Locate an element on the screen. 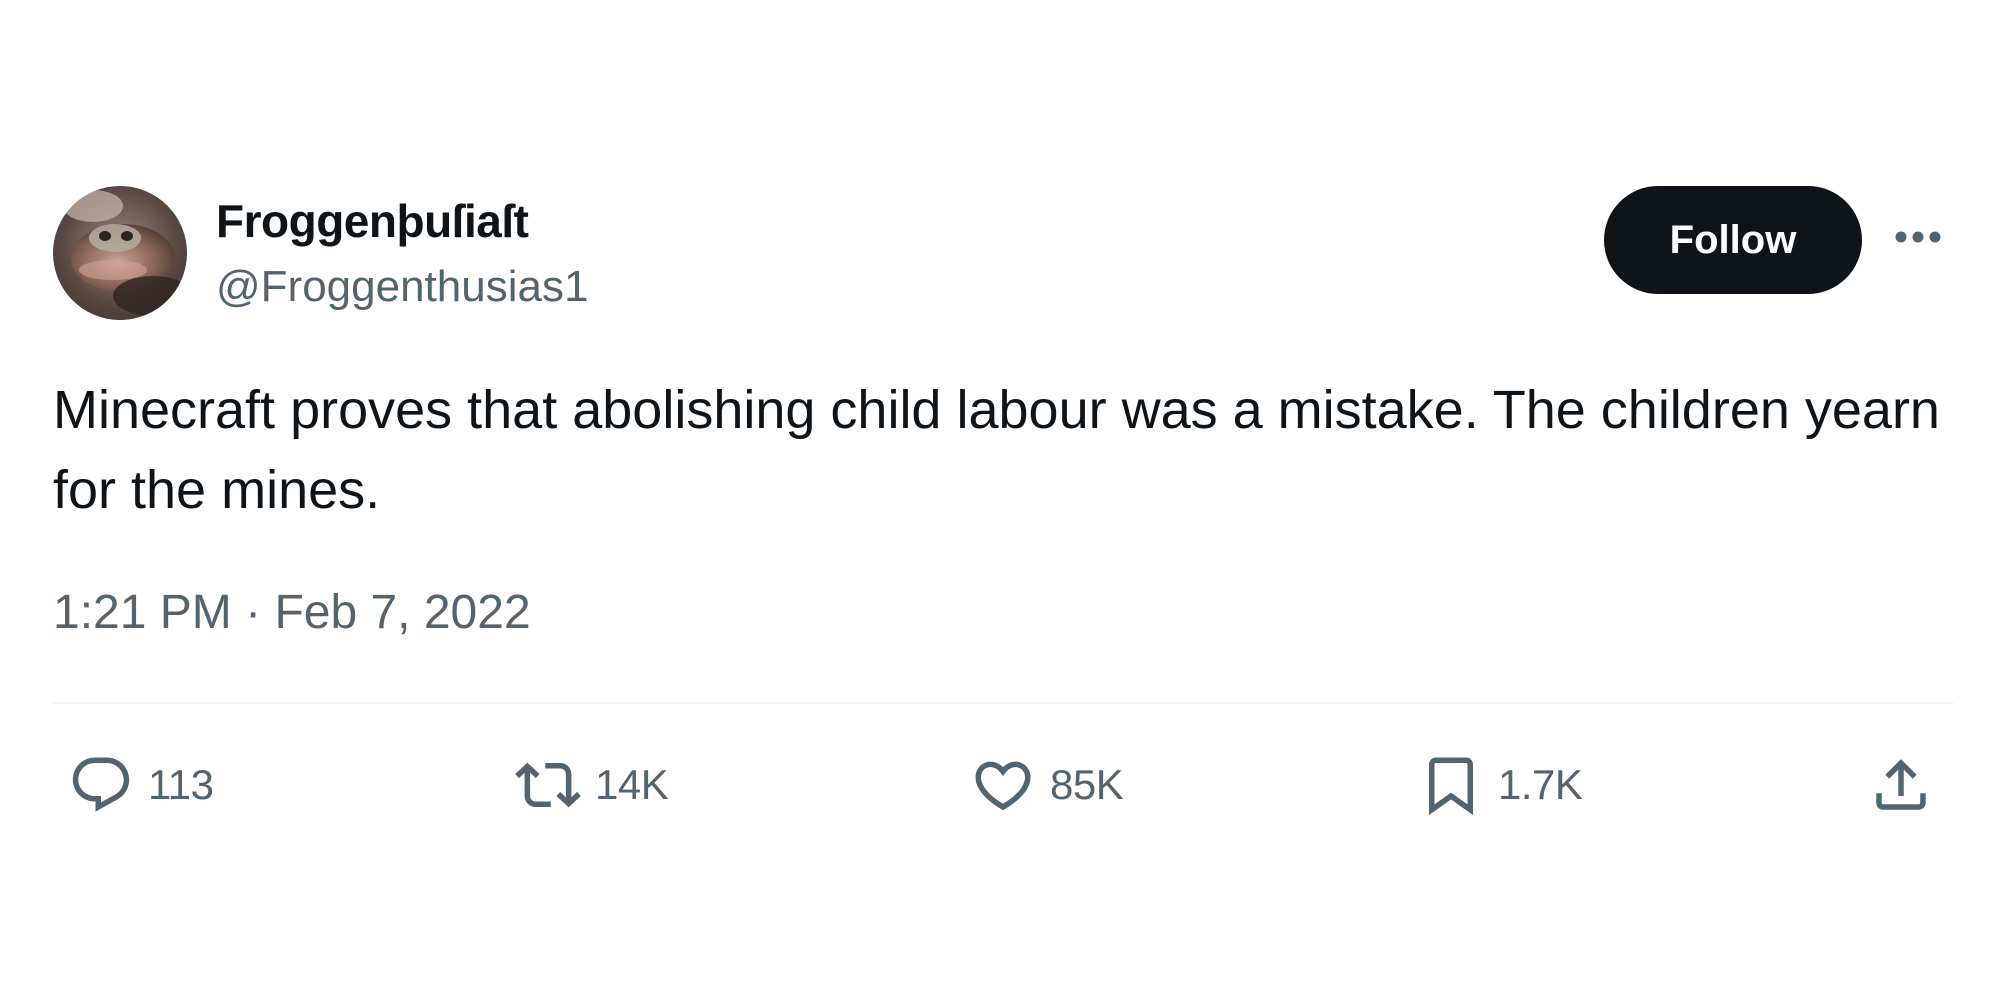  avatar is located at coordinates (120, 253).